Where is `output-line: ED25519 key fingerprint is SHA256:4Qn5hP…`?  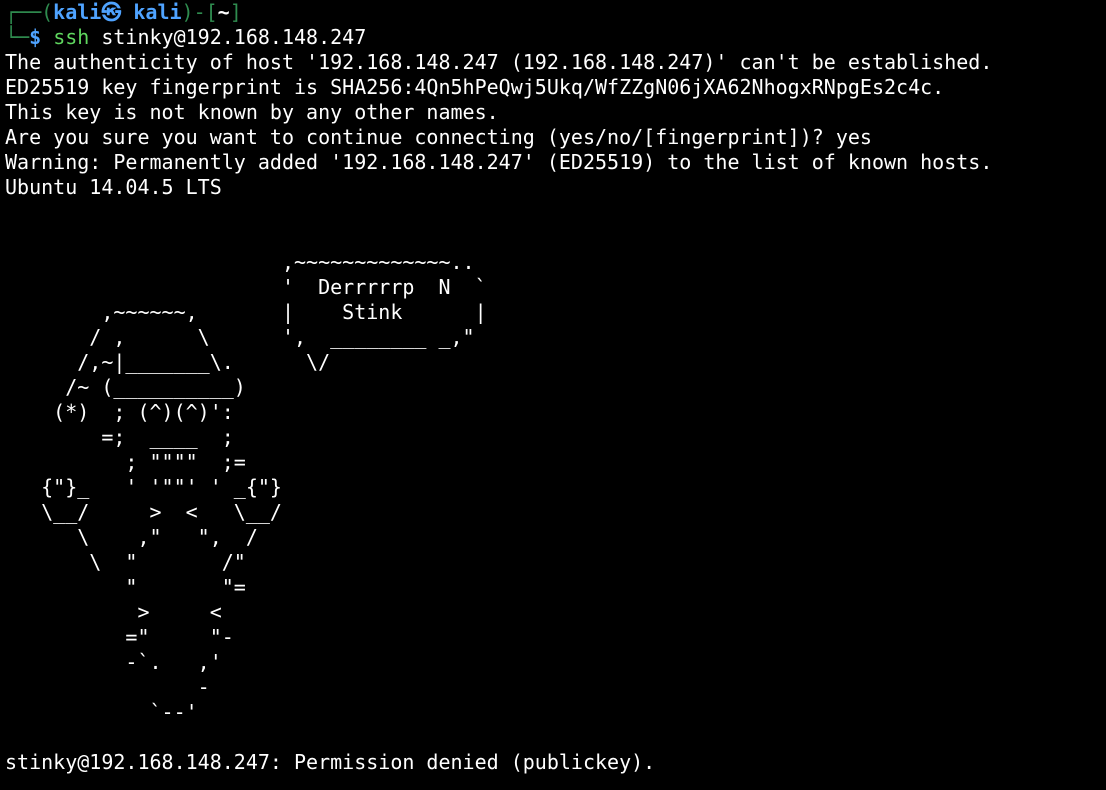
output-line: ED25519 key fingerprint is SHA256:4Qn5hP… is located at coordinates (475, 87).